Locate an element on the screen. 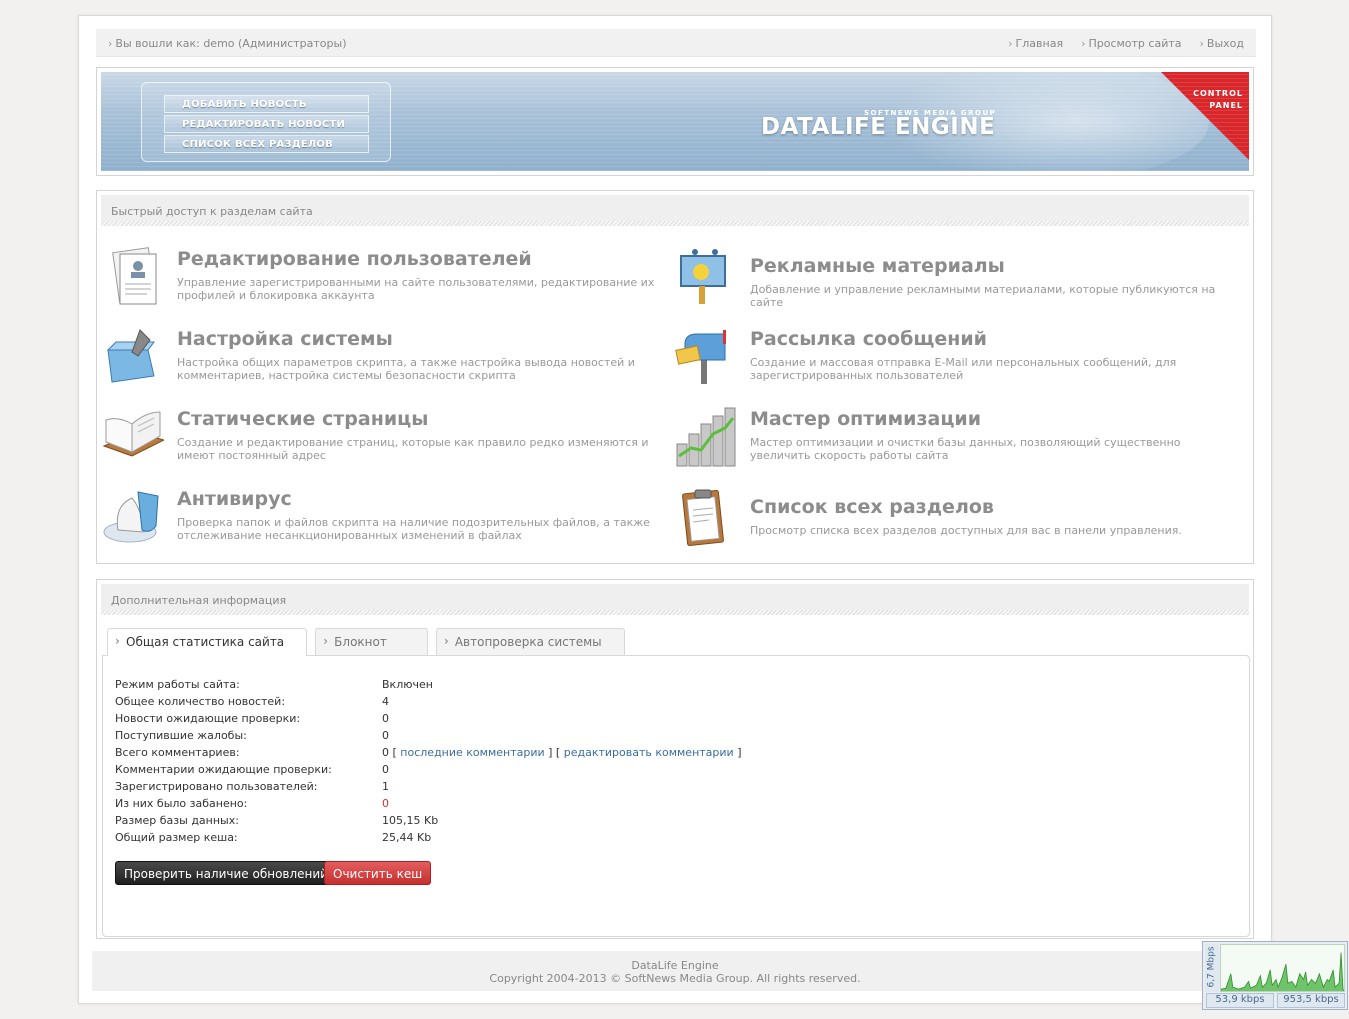 Image resolution: width=1349 pixels, height=1019 pixels. additional-info-header: Дополнительная информация is located at coordinates (675, 599).